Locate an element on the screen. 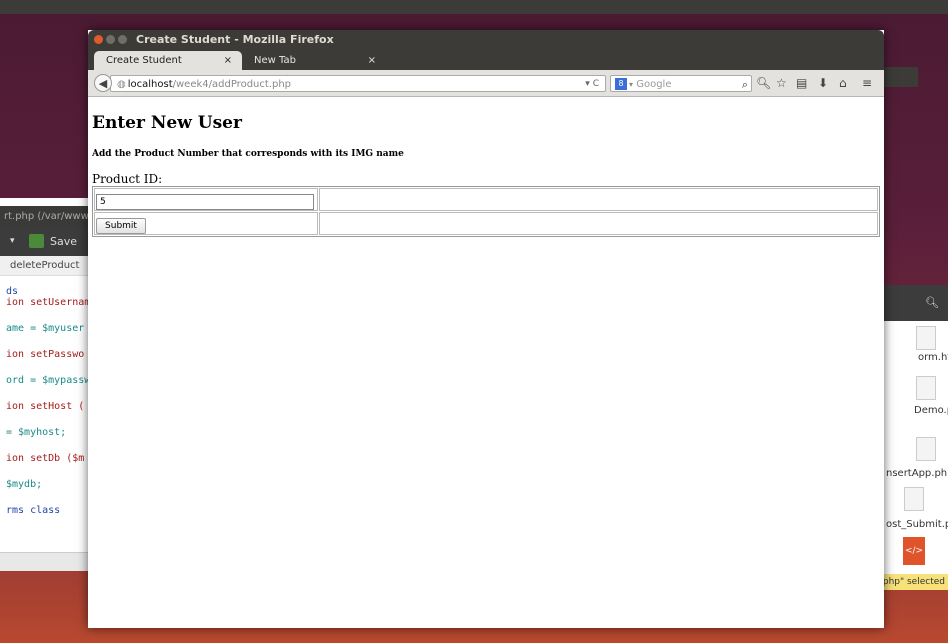  editor-title: rt.php (/var/www is located at coordinates (47, 217).